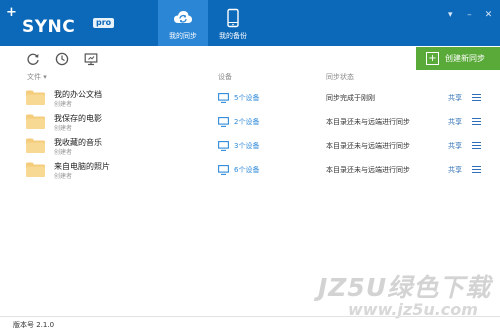 The image size is (500, 335). Describe the element at coordinates (488, 15) in the screenshot. I see `close-button: ✕` at that location.